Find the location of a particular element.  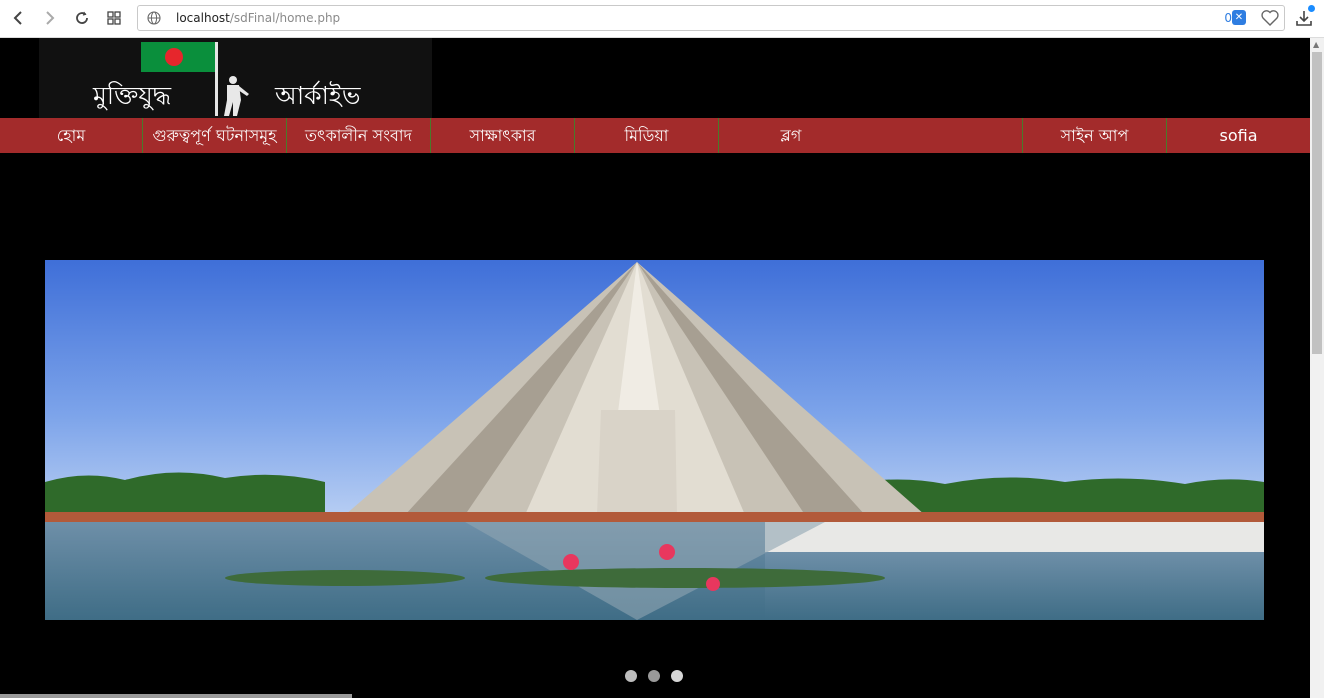

download-indicator-dot is located at coordinates (1311, 8).